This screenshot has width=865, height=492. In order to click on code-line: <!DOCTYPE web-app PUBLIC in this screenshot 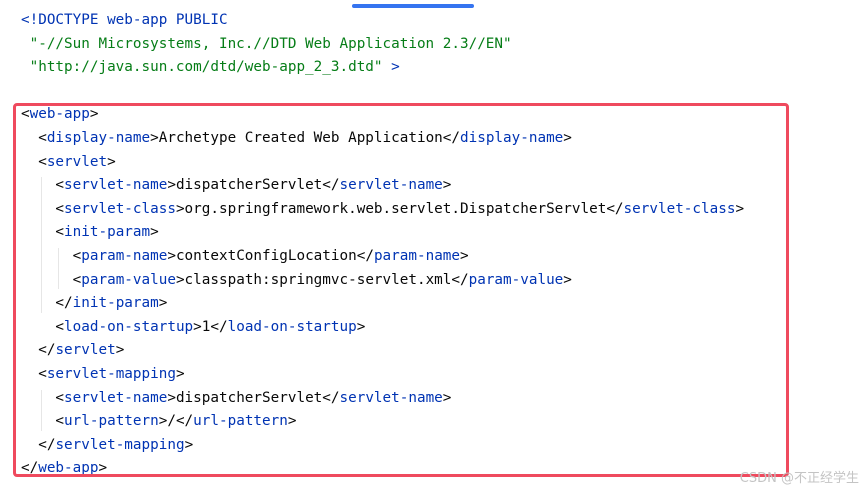, I will do `click(124, 20)`.